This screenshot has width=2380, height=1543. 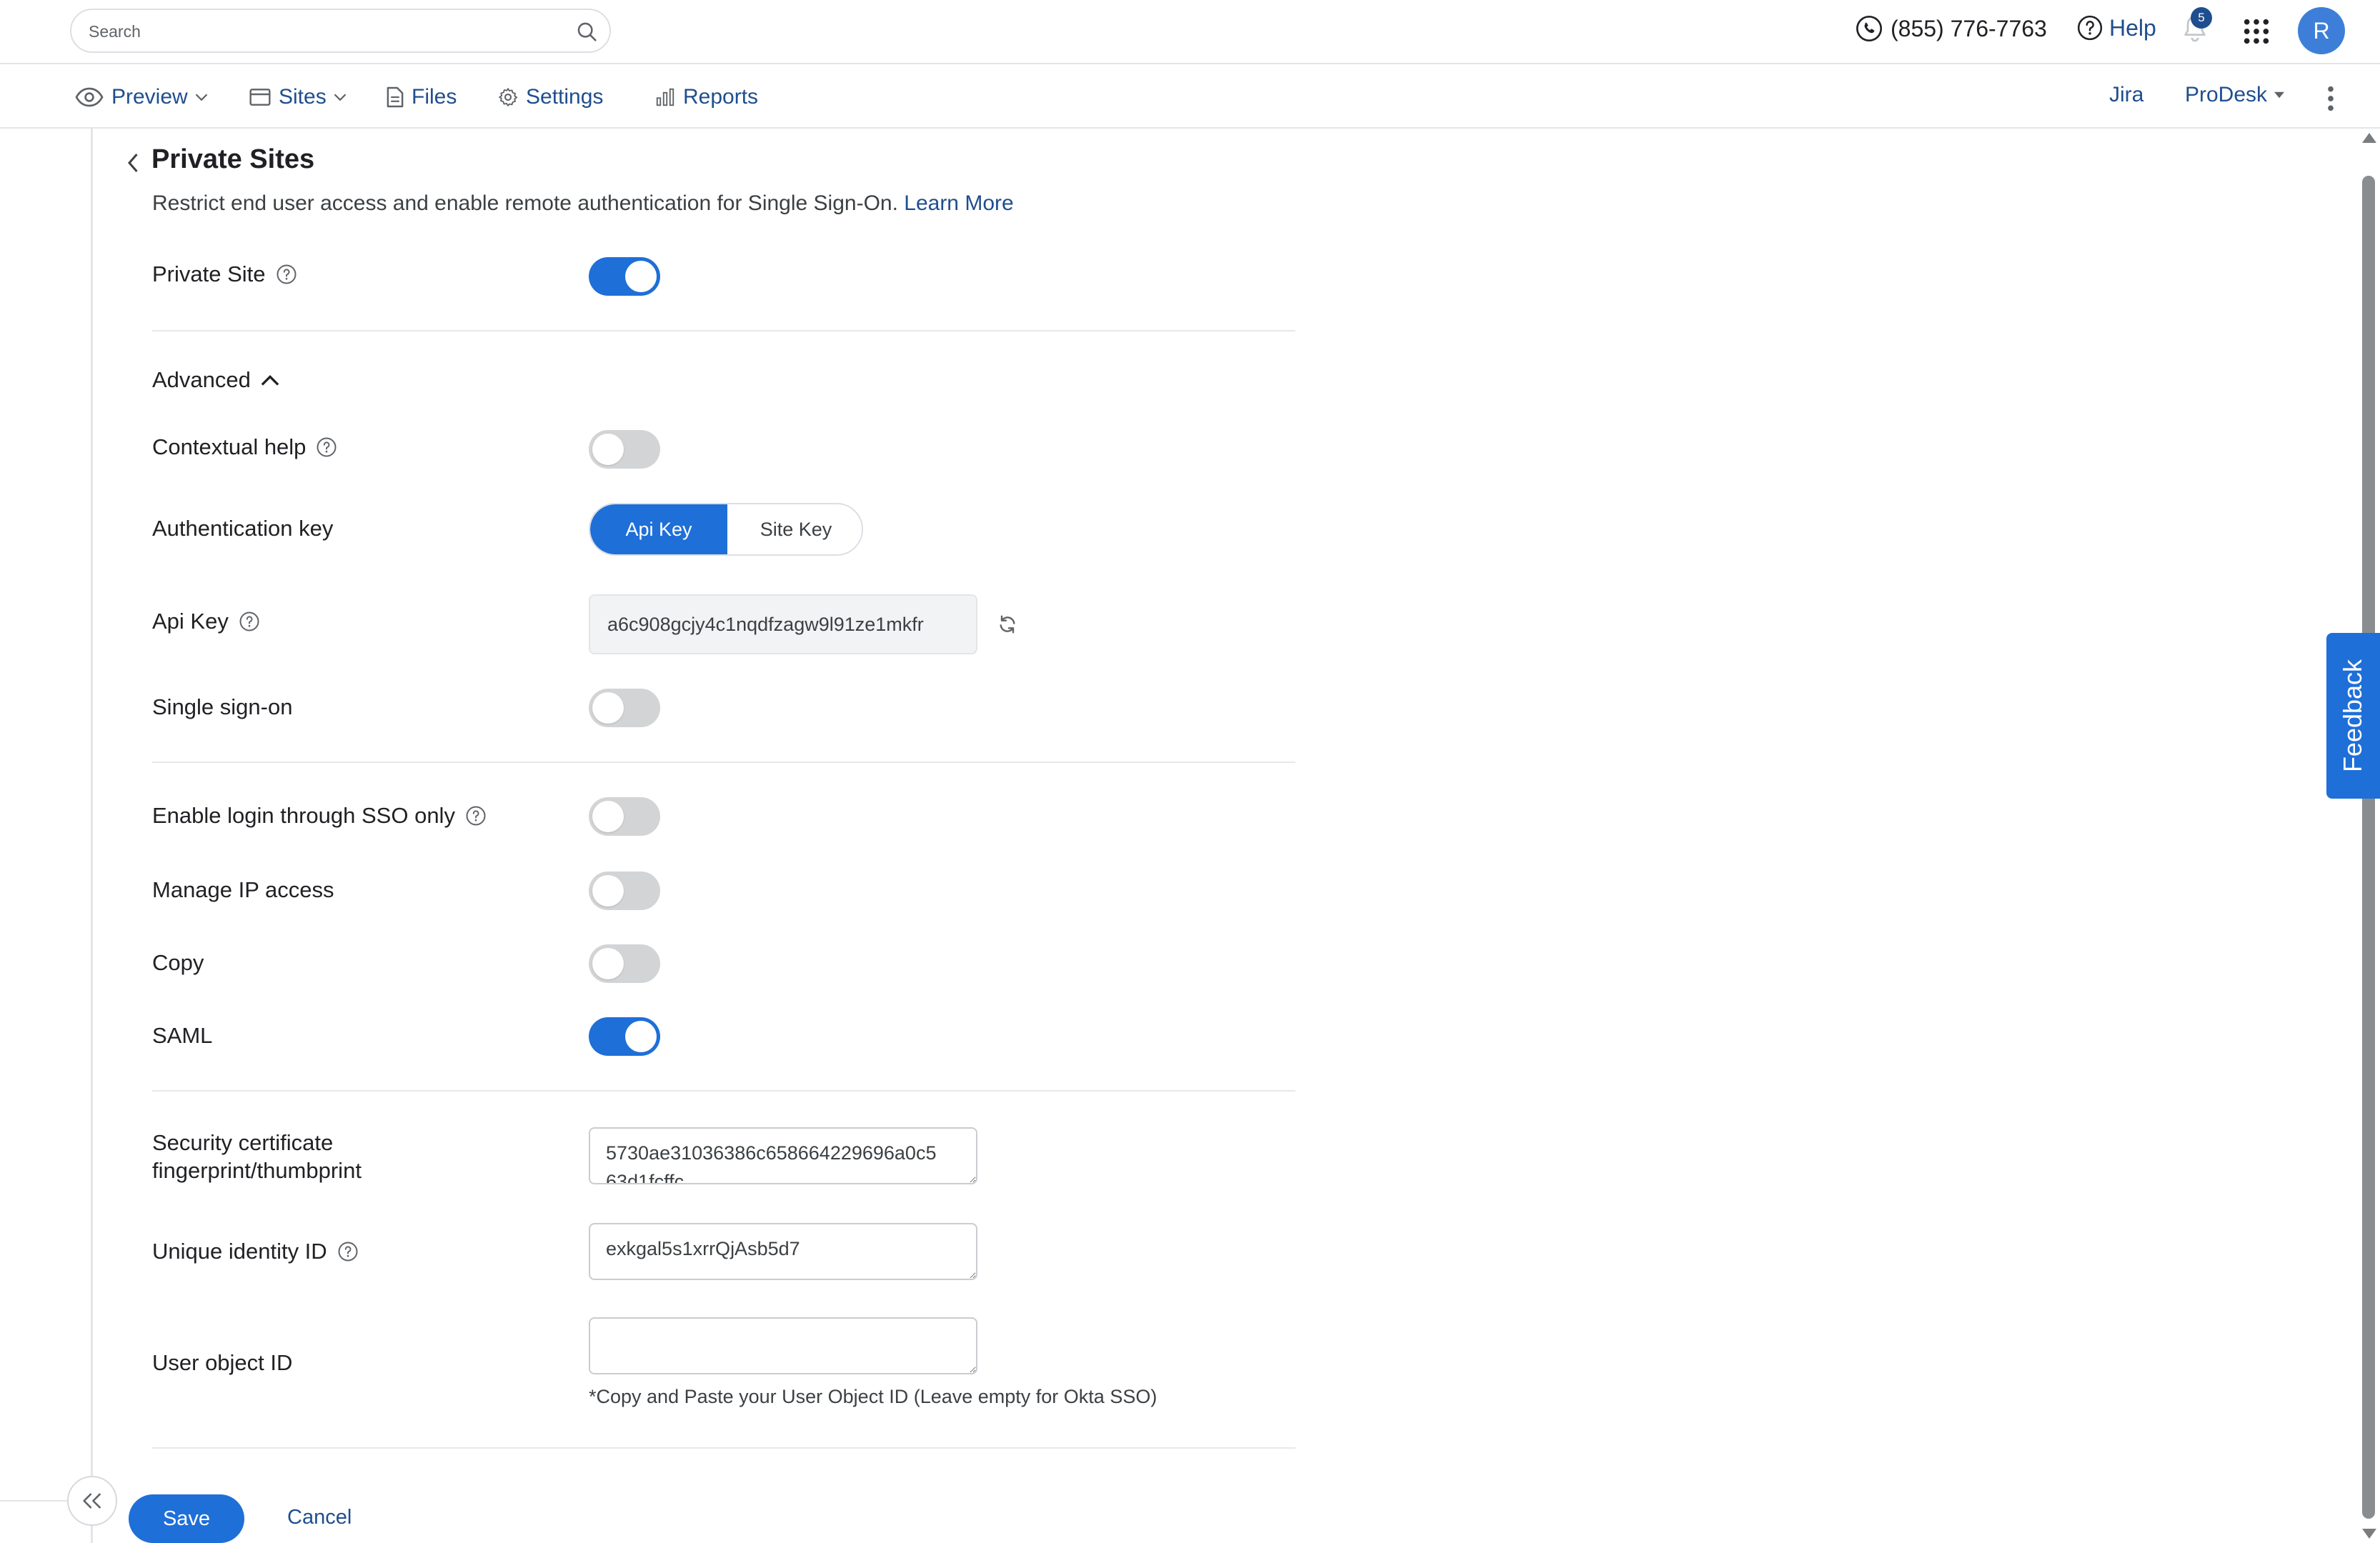 What do you see at coordinates (1190, 32) in the screenshot?
I see `top-bar: (855) 776-7763 Help 5 R` at bounding box center [1190, 32].